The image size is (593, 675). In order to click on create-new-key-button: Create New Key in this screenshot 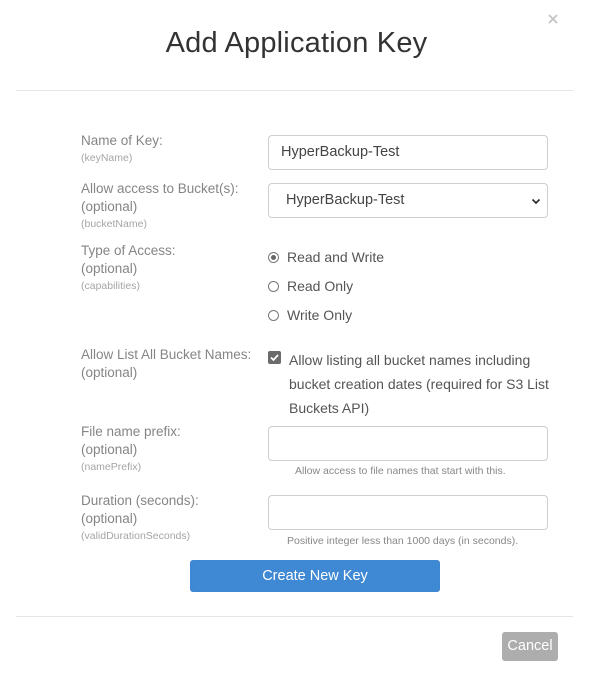, I will do `click(315, 576)`.